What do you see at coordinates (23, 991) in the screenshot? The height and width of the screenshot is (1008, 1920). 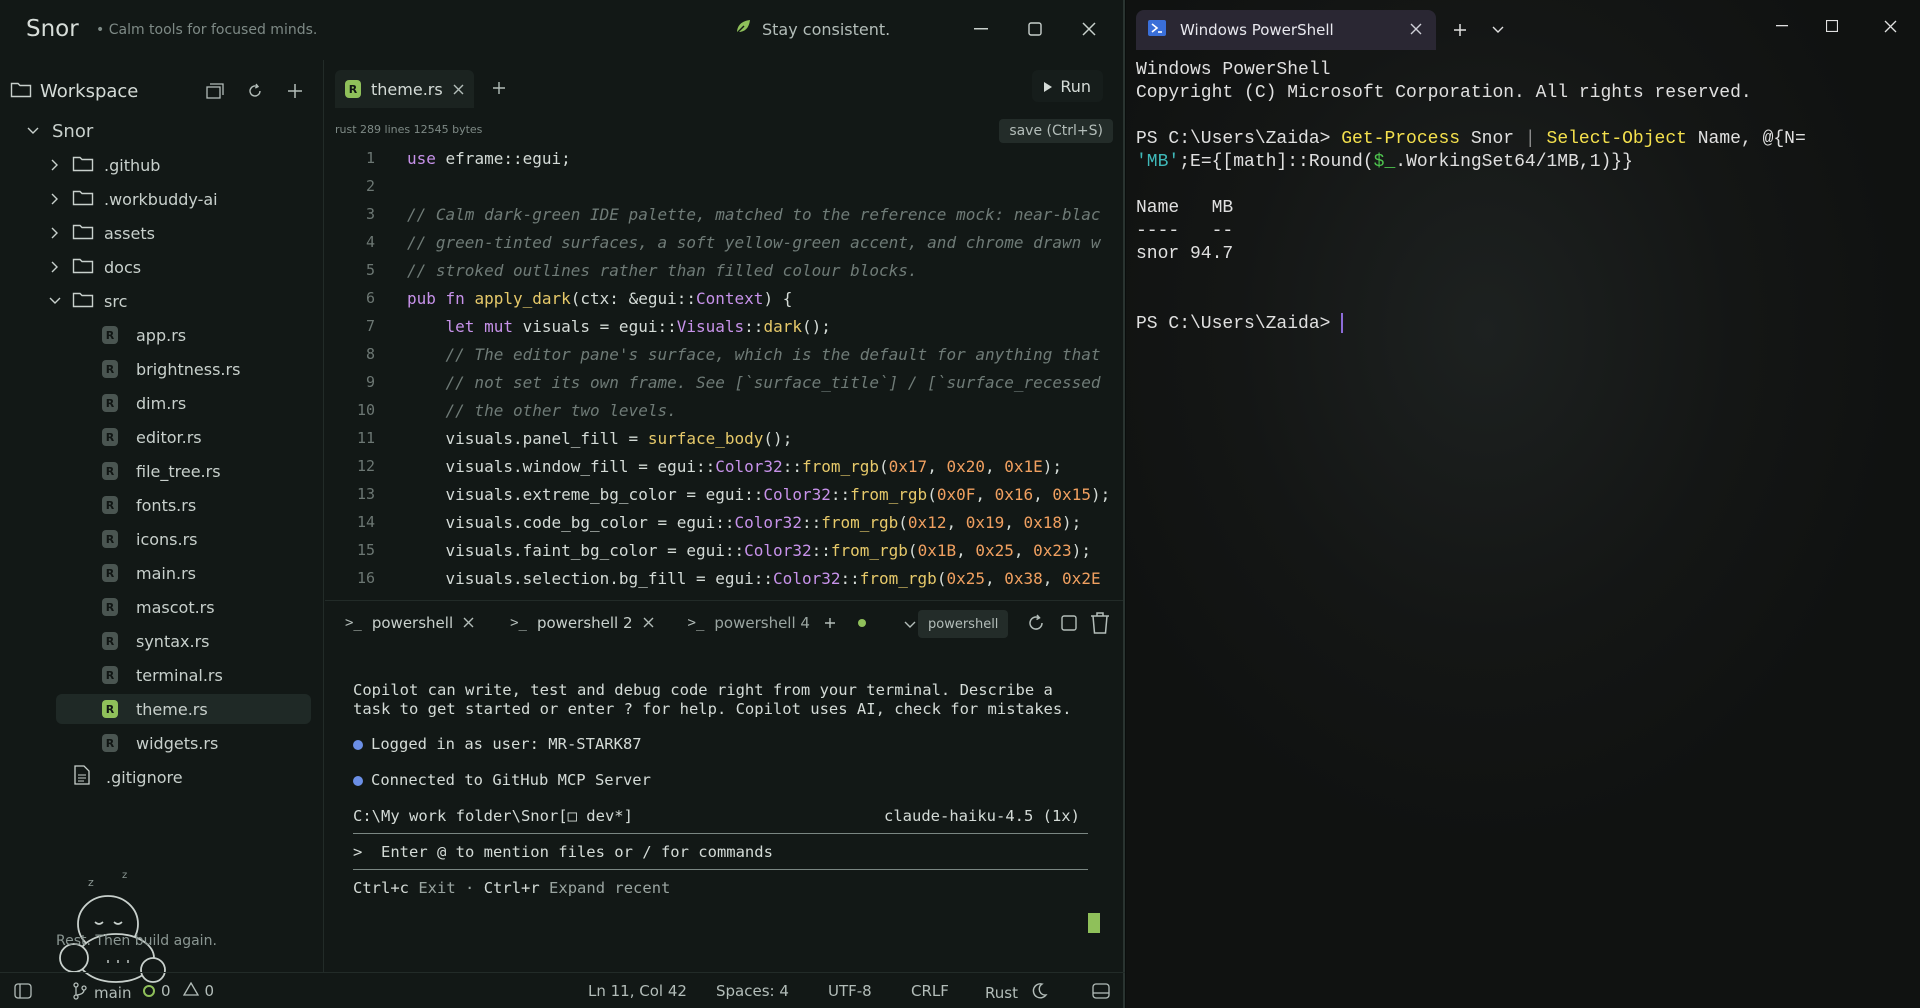 I see `sidebar-toggle-icon` at bounding box center [23, 991].